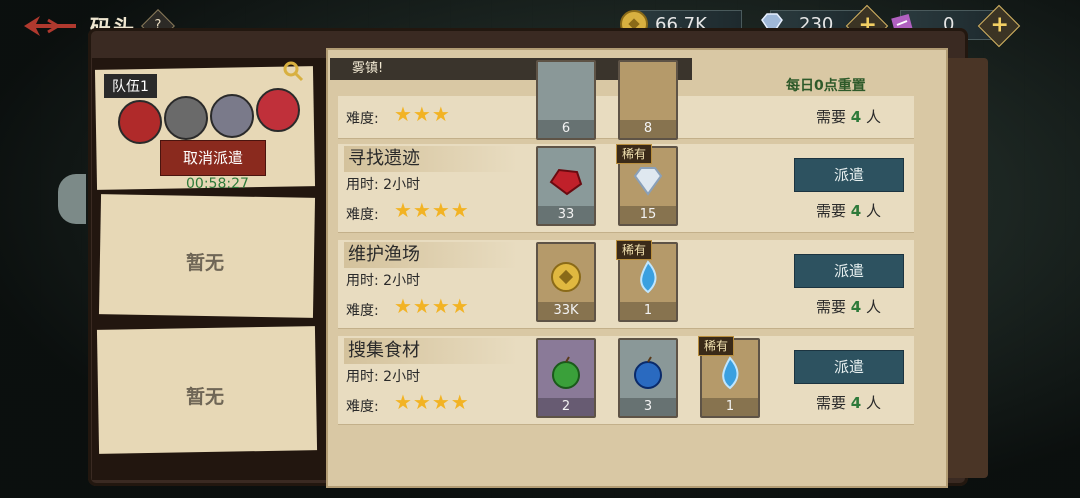 Image resolution: width=1080 pixels, height=498 pixels. What do you see at coordinates (648, 181) in the screenshot?
I see `diamond-icon` at bounding box center [648, 181].